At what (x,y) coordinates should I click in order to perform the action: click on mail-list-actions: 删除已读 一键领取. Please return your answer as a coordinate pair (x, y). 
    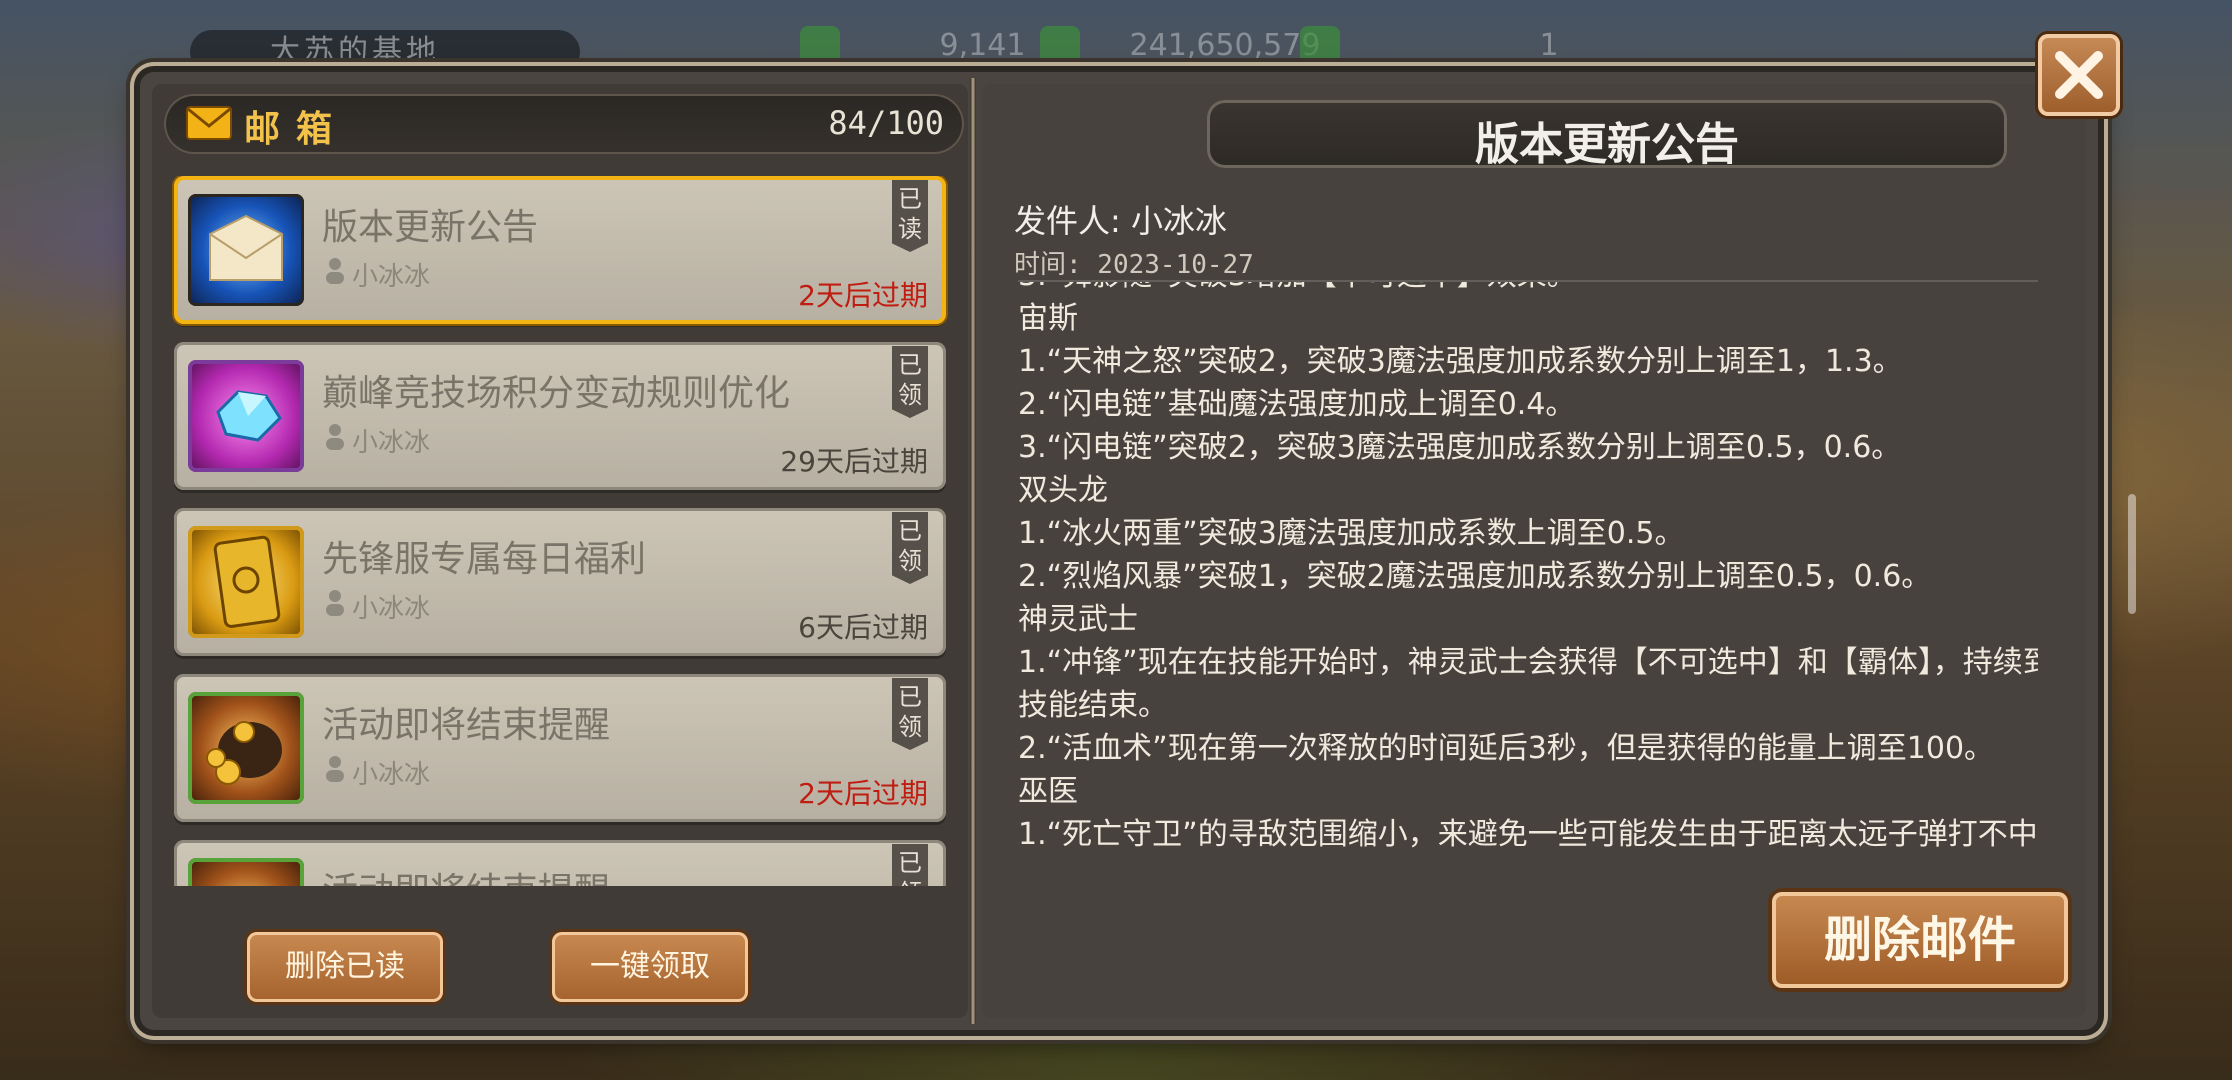
    Looking at the image, I should click on (560, 954).